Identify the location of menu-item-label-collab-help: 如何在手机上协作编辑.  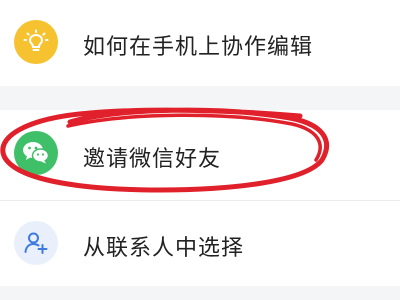
(198, 47).